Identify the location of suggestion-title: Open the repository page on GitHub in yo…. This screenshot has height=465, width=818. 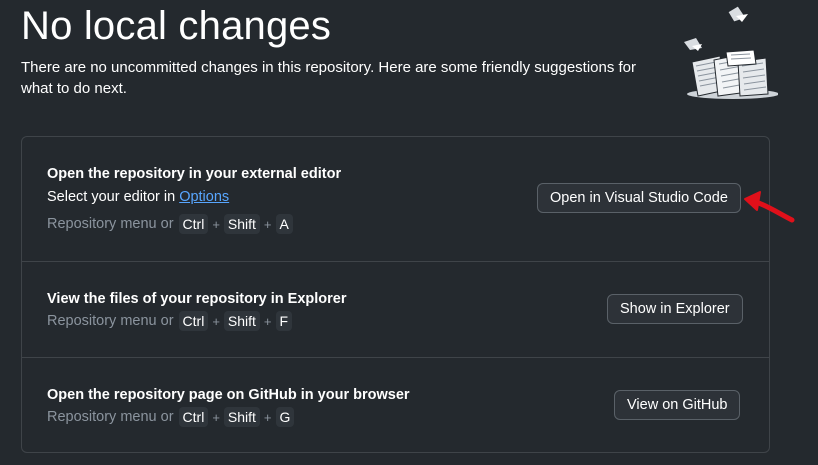
(228, 395).